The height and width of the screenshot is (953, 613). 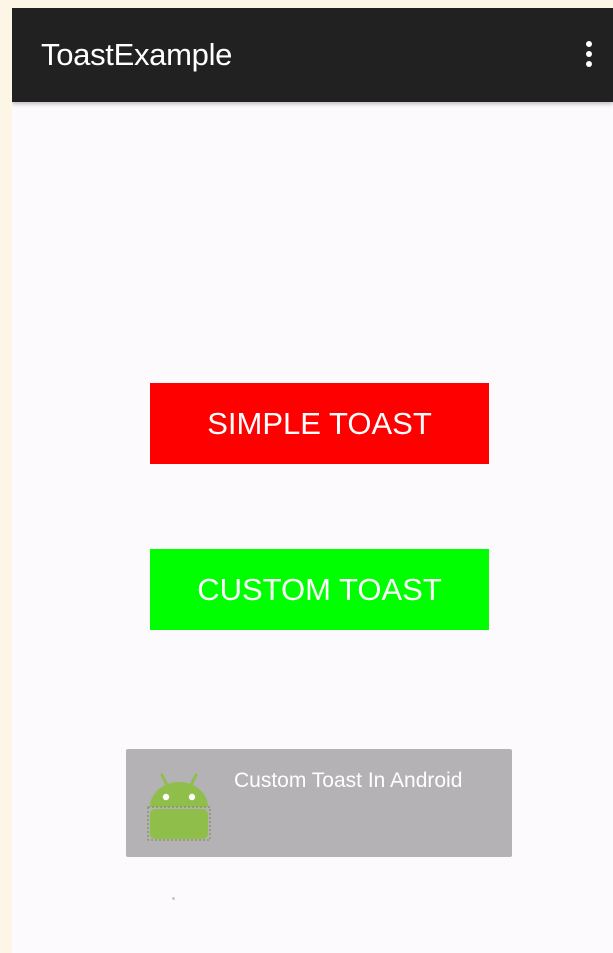 I want to click on app-title: ToastExample, so click(x=137, y=54).